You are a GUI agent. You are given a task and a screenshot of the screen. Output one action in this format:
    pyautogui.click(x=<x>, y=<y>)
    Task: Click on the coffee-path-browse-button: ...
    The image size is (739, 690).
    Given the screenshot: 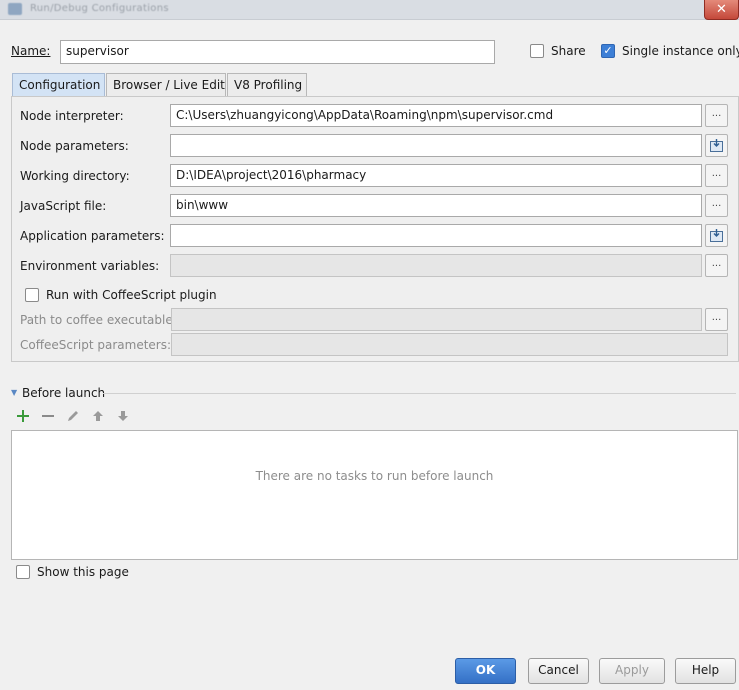 What is the action you would take?
    pyautogui.click(x=716, y=319)
    